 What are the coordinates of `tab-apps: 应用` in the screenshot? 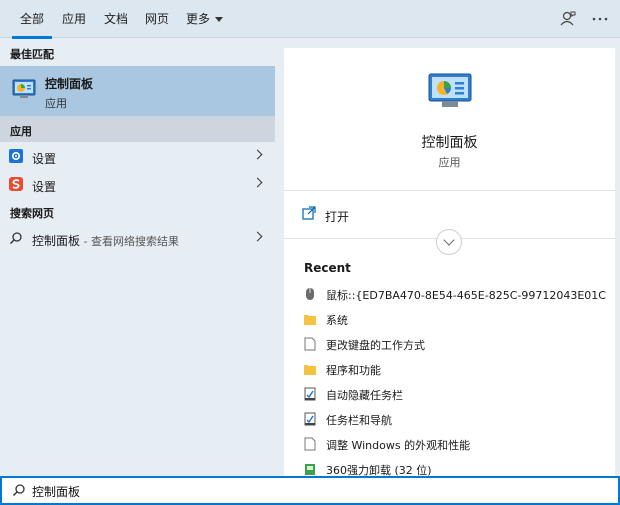 It's located at (74, 19).